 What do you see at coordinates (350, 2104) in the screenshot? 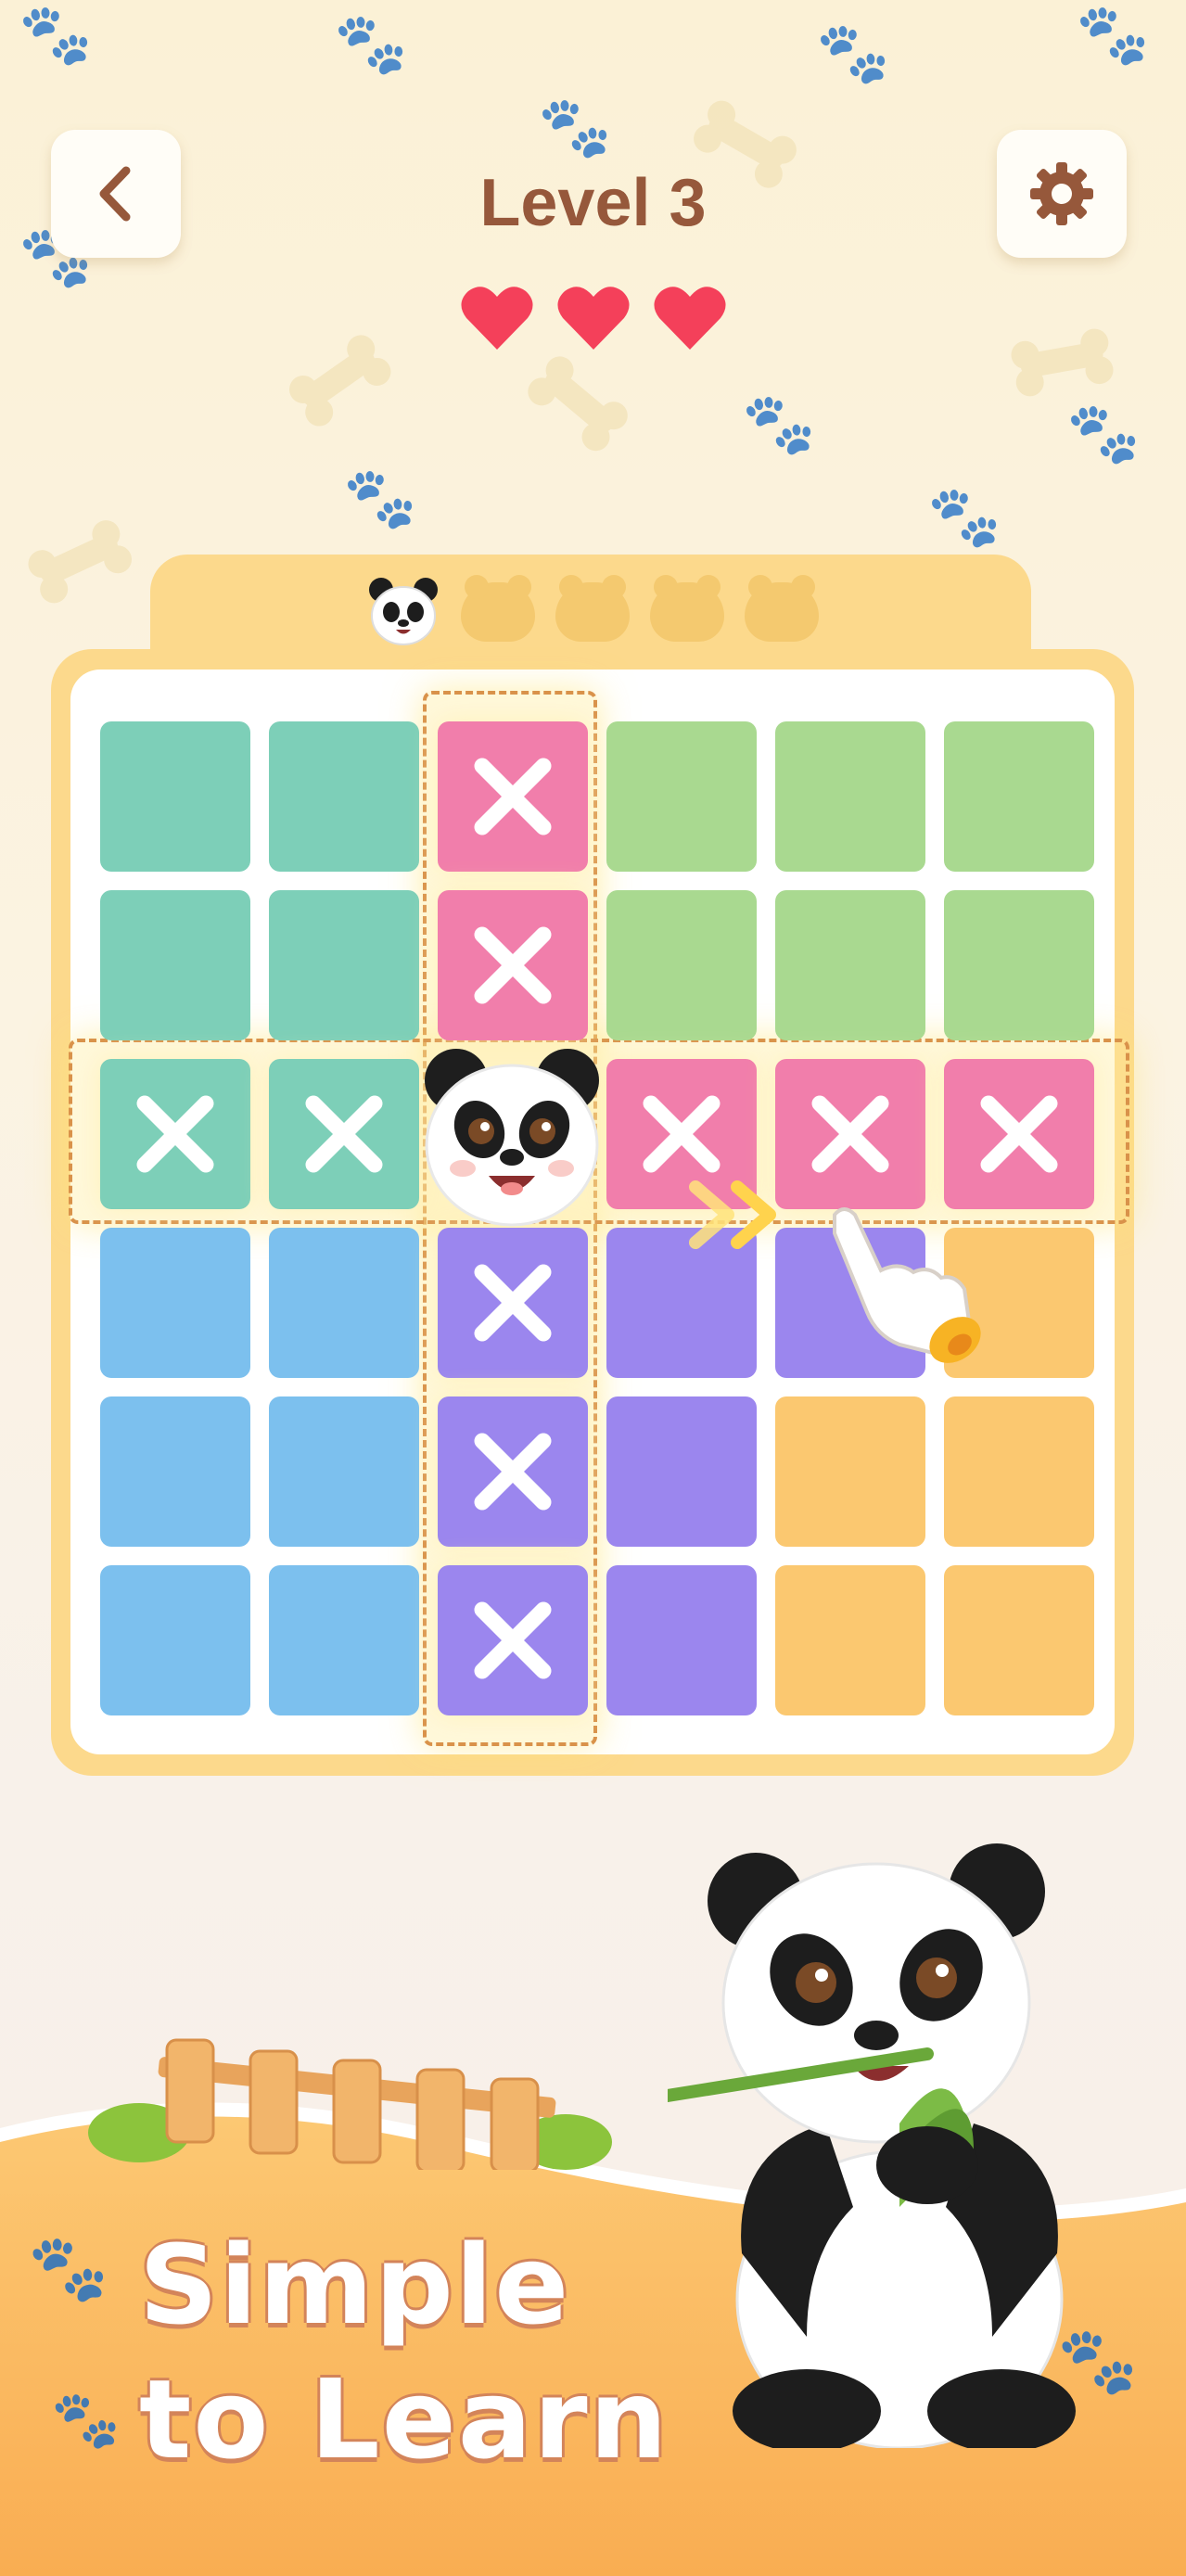
I see `wooden-fence` at bounding box center [350, 2104].